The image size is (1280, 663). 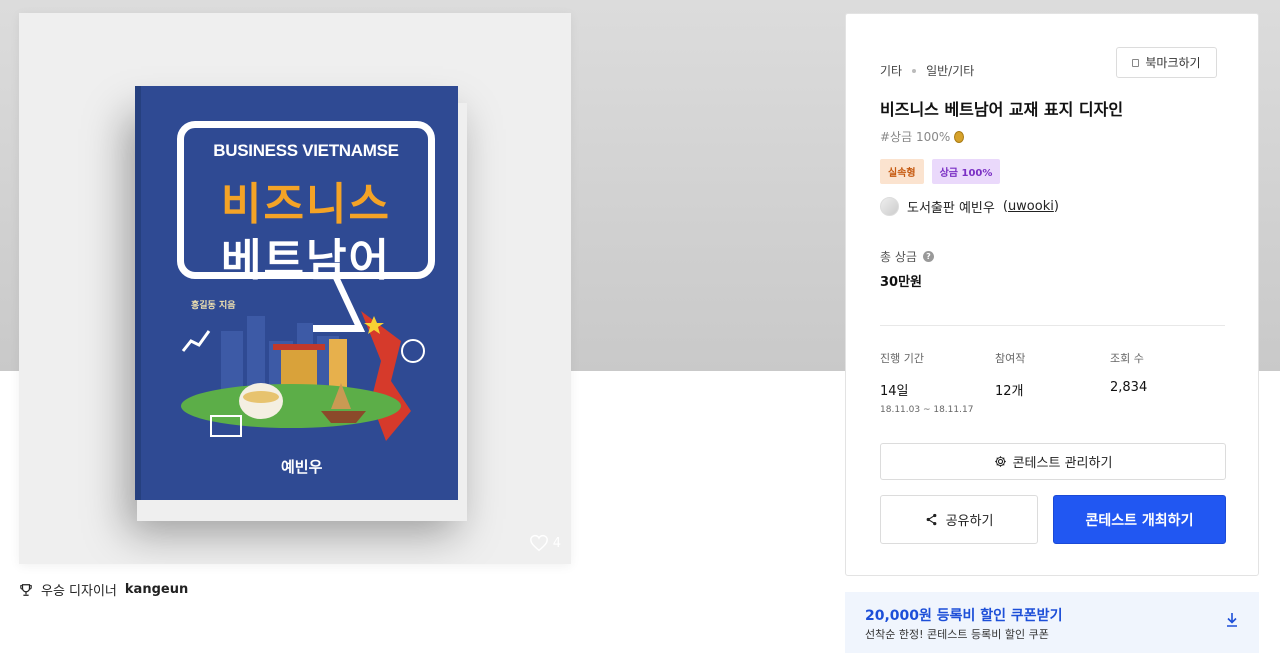 What do you see at coordinates (951, 208) in the screenshot?
I see `host-name: 도서출판 예빈우` at bounding box center [951, 208].